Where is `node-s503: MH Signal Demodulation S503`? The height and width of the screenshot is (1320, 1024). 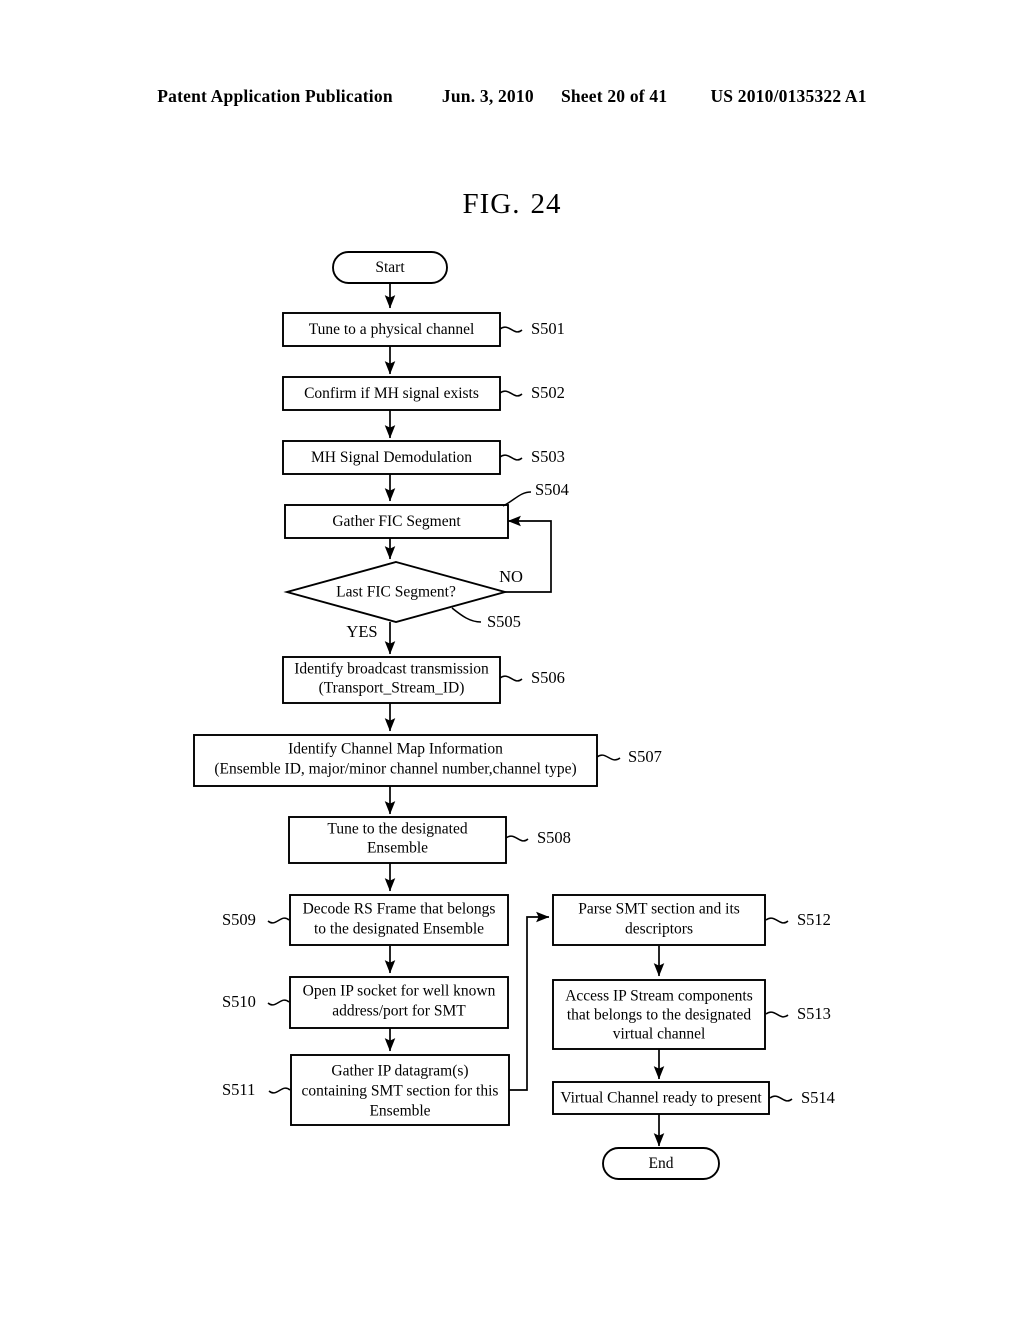 node-s503: MH Signal Demodulation S503 is located at coordinates (423, 457).